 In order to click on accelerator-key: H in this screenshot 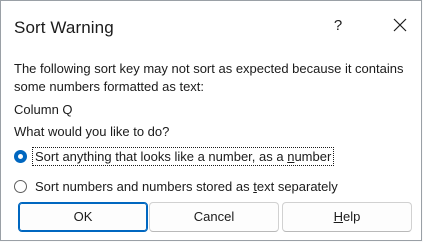, I will do `click(338, 216)`.